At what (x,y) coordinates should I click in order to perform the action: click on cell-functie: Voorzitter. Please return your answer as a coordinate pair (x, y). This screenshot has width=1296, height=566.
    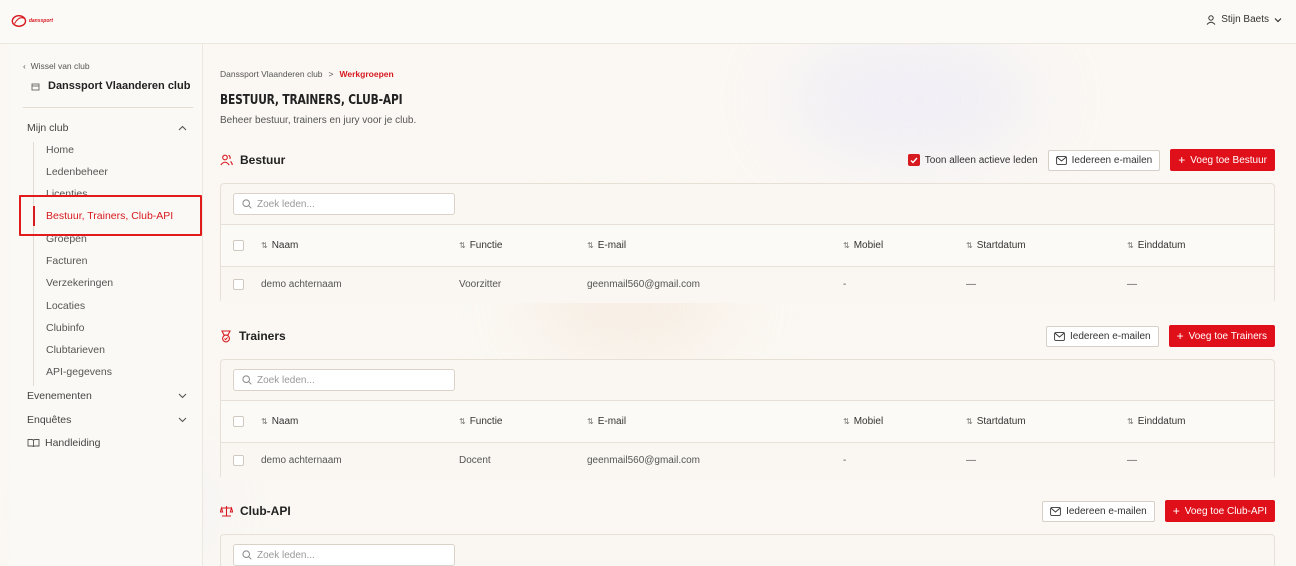
    Looking at the image, I should click on (480, 284).